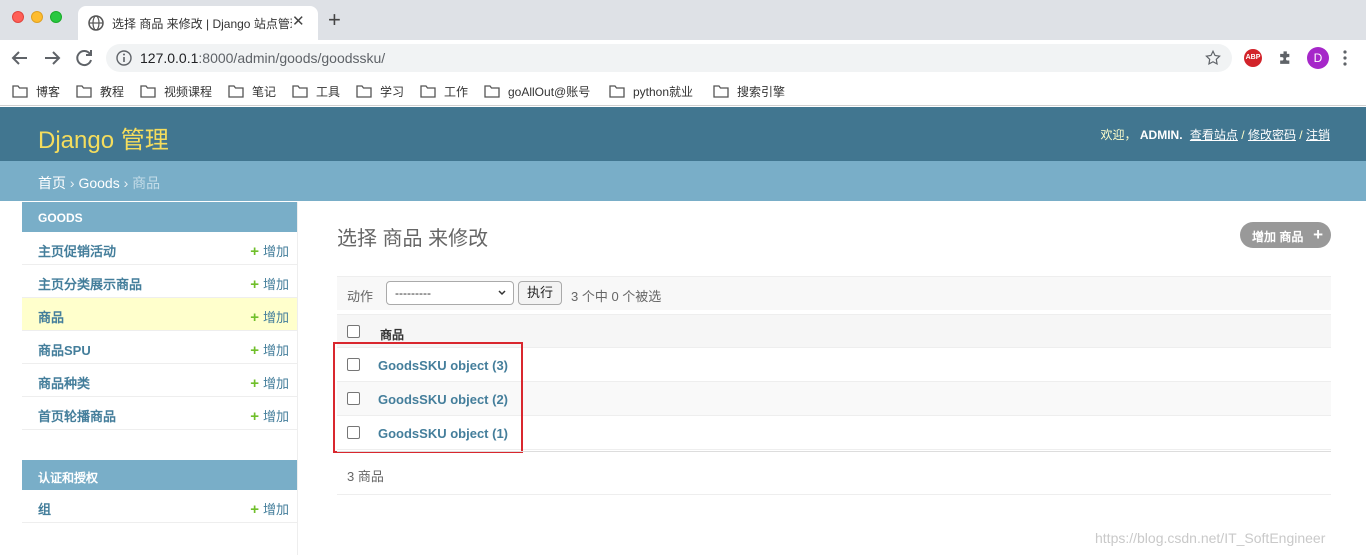 Image resolution: width=1366 pixels, height=555 pixels. I want to click on url-text: 127.0.0.1:8000/admin/goods/goodssku/, so click(262, 58).